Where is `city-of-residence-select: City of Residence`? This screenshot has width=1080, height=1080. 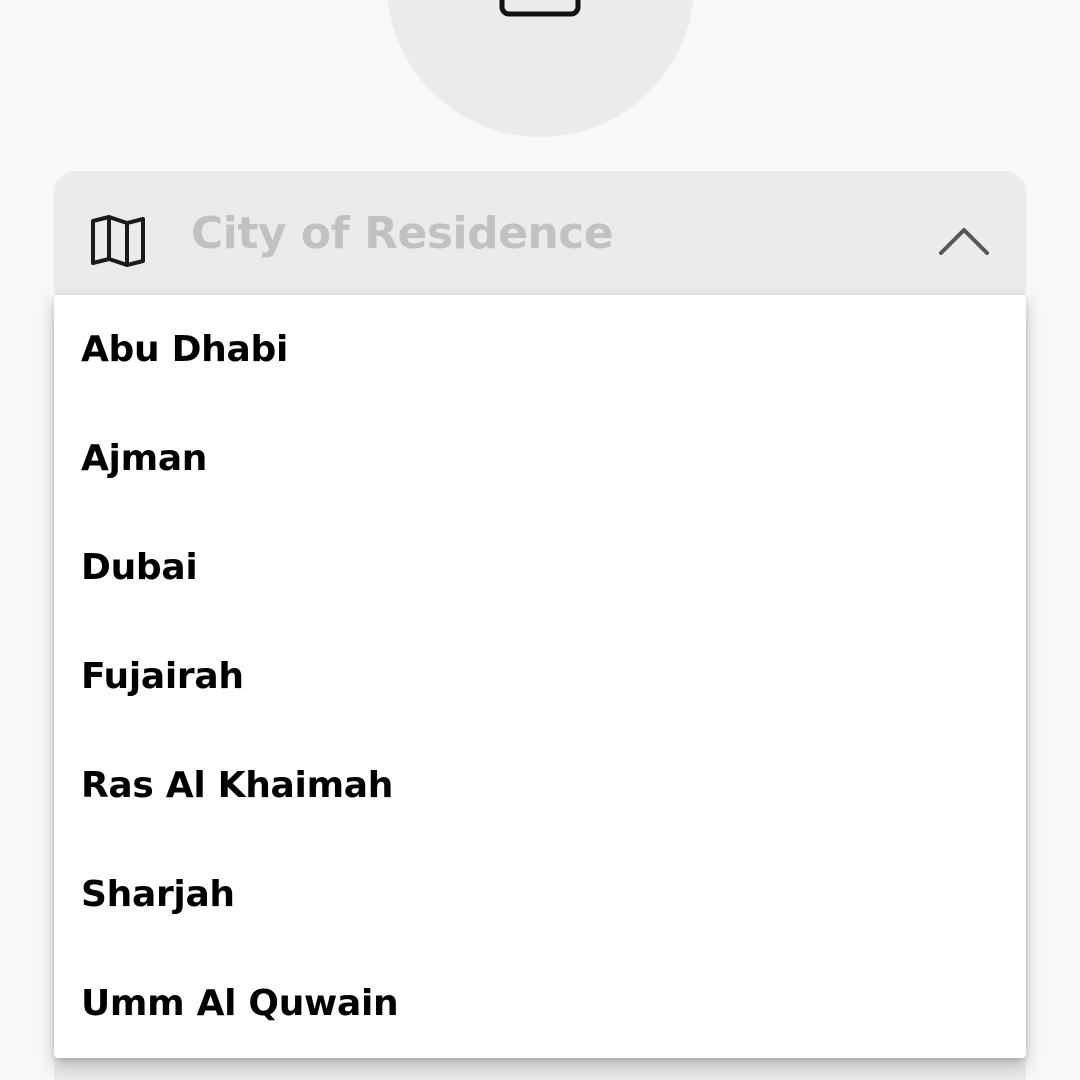
city-of-residence-select: City of Residence is located at coordinates (540, 233).